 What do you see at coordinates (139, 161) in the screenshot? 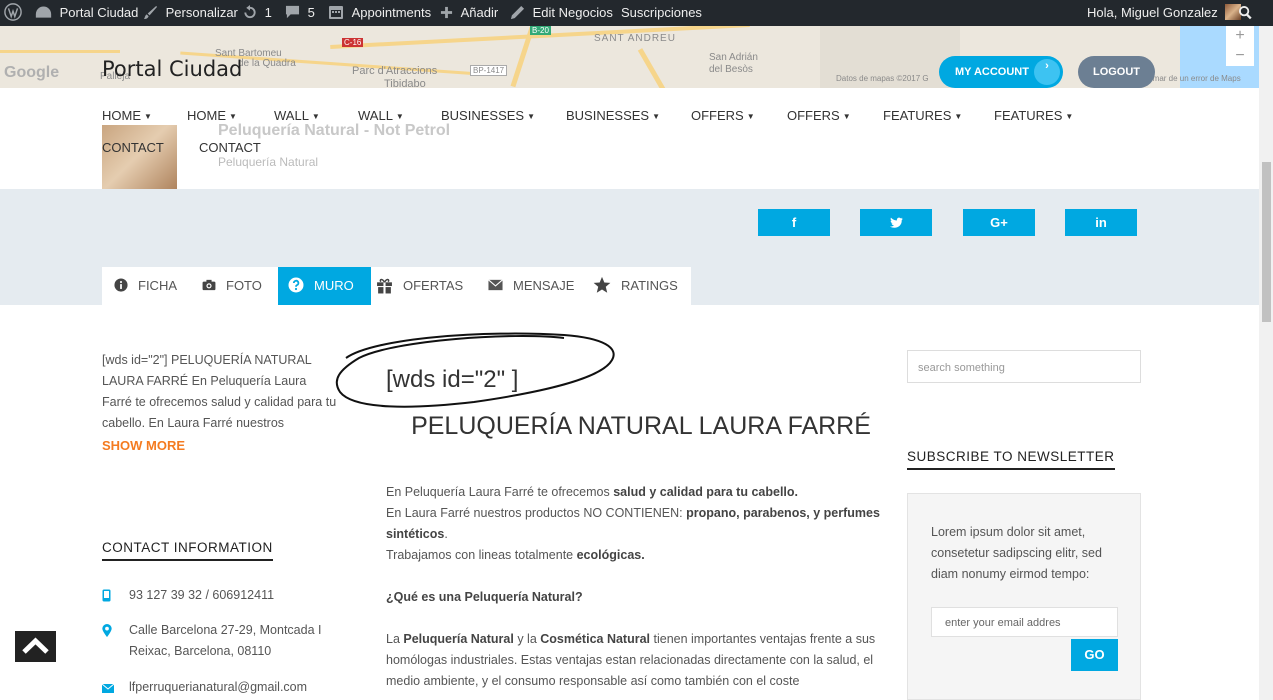
I see `business-thumbnail` at bounding box center [139, 161].